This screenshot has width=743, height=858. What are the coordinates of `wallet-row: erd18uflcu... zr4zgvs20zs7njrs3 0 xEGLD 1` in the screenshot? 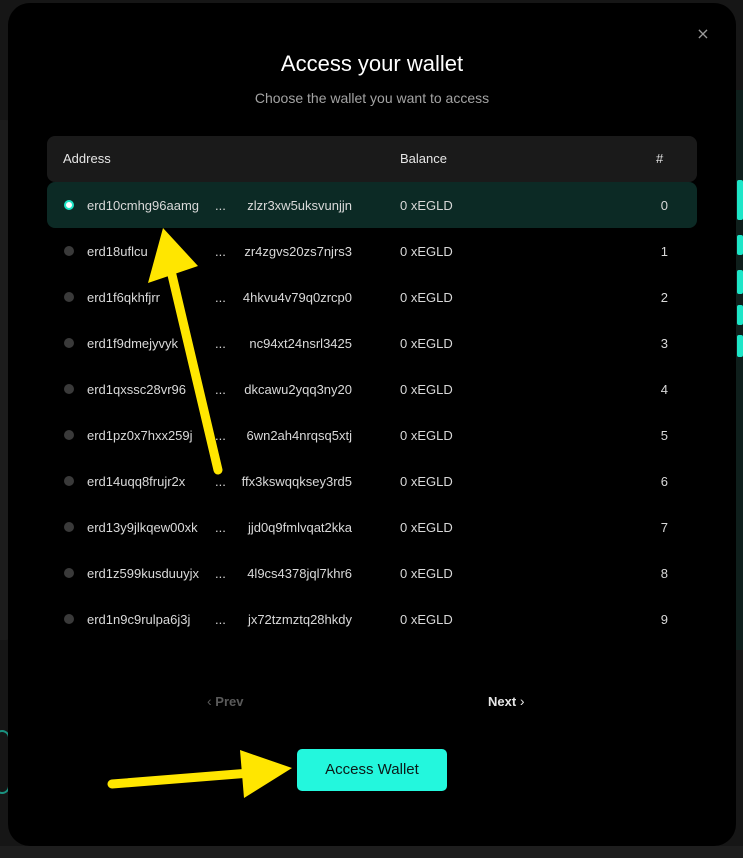 It's located at (372, 251).